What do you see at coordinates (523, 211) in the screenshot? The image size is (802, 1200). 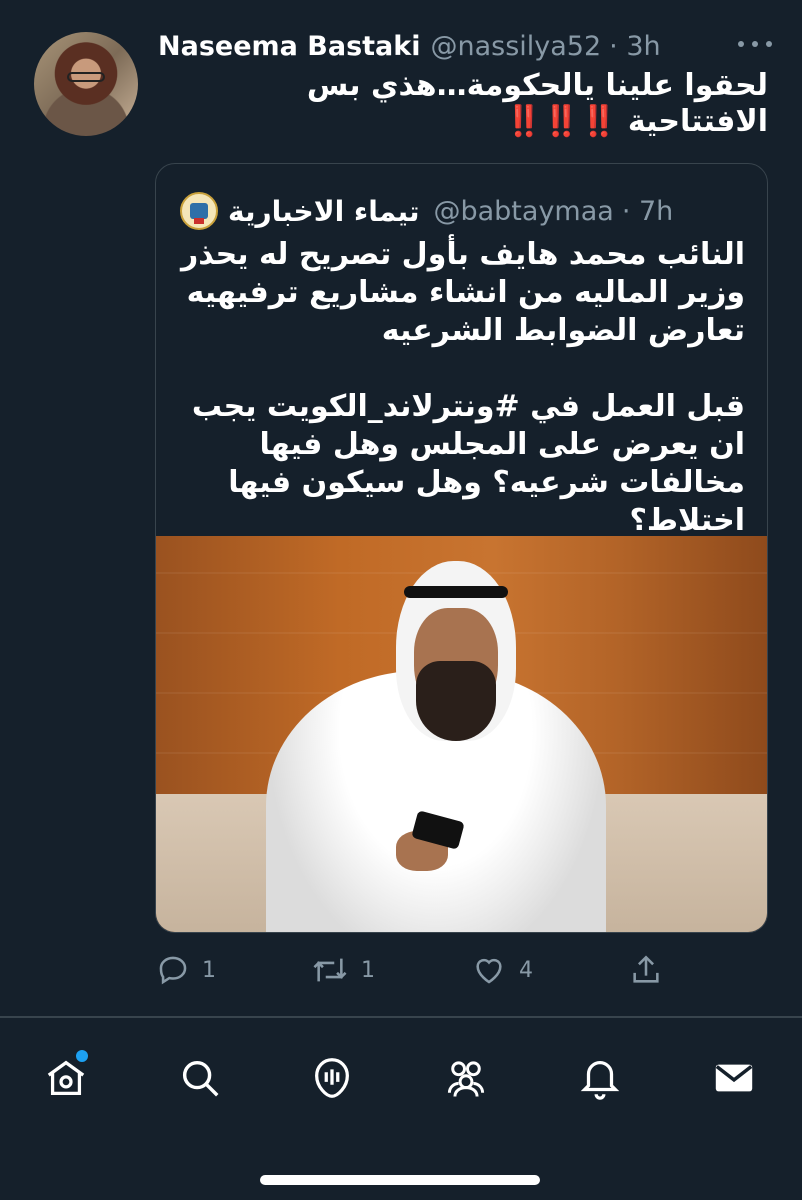 I see `quoted-author-handle: @babtaymaa` at bounding box center [523, 211].